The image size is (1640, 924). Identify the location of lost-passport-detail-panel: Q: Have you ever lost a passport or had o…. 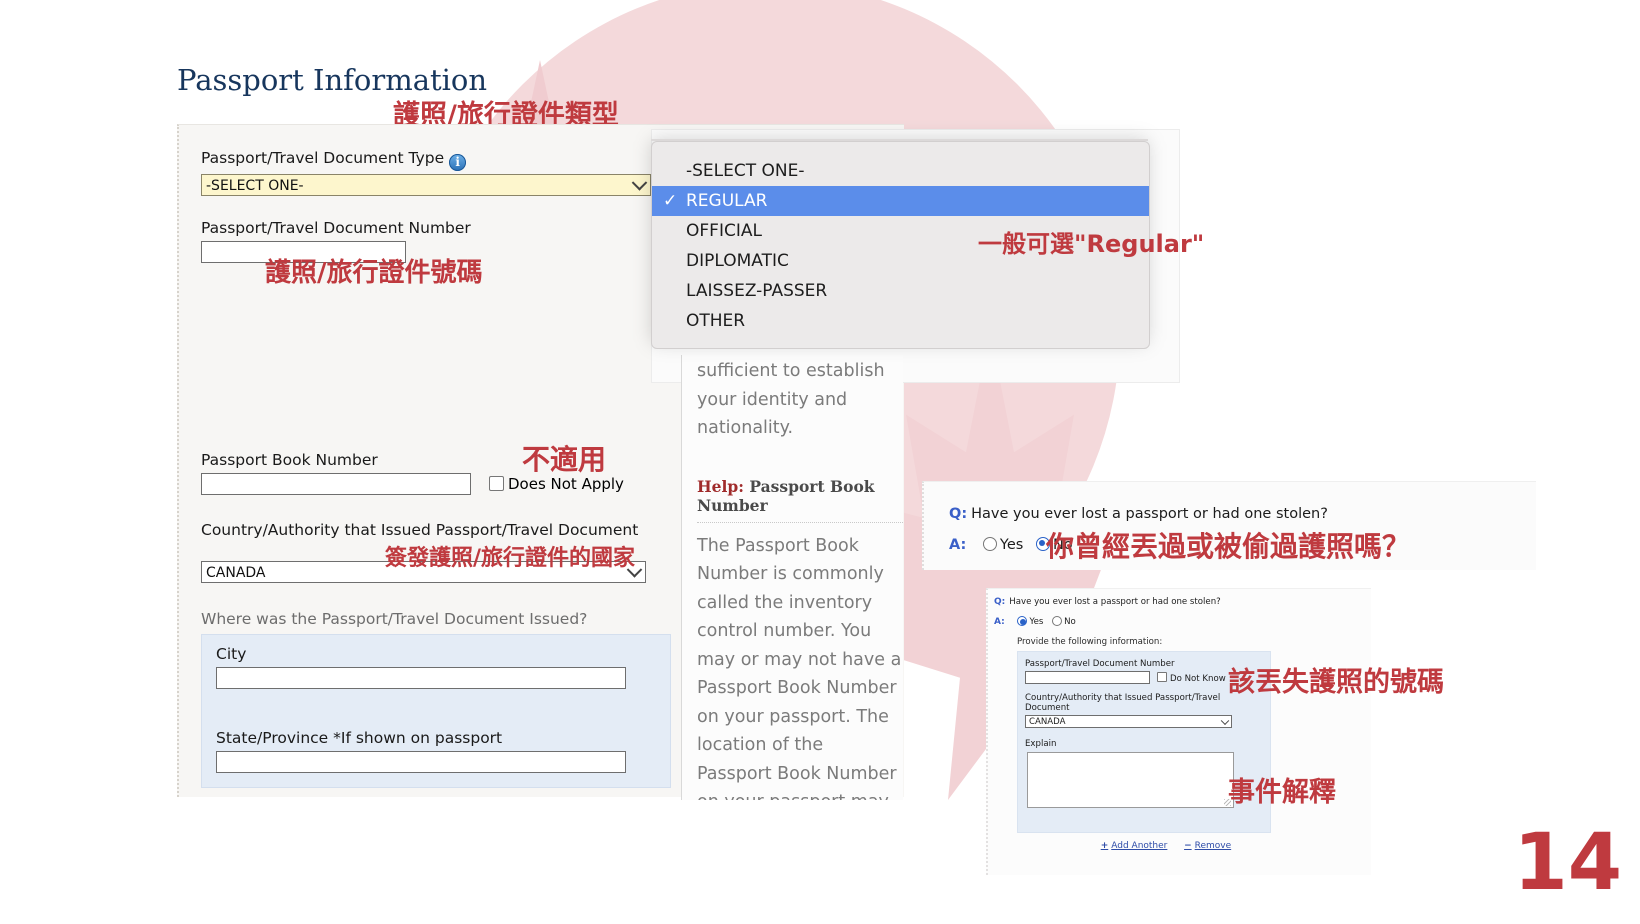
(1178, 731).